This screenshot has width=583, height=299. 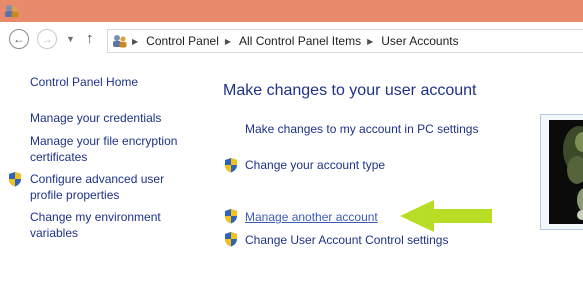 What do you see at coordinates (182, 41) in the screenshot?
I see `breadcrumb-control-panel: Control Panel` at bounding box center [182, 41].